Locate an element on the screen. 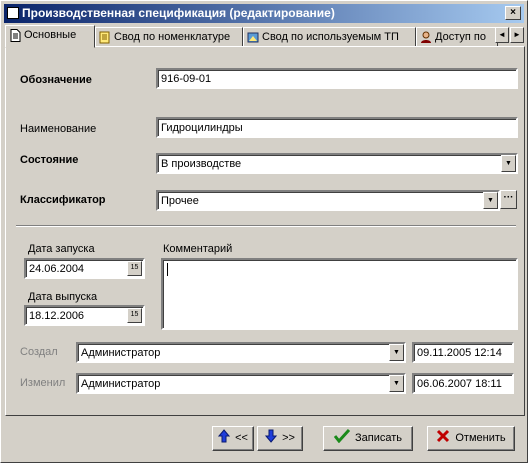 Image resolution: width=528 pixels, height=463 pixels. save-button: Записать is located at coordinates (368, 438).